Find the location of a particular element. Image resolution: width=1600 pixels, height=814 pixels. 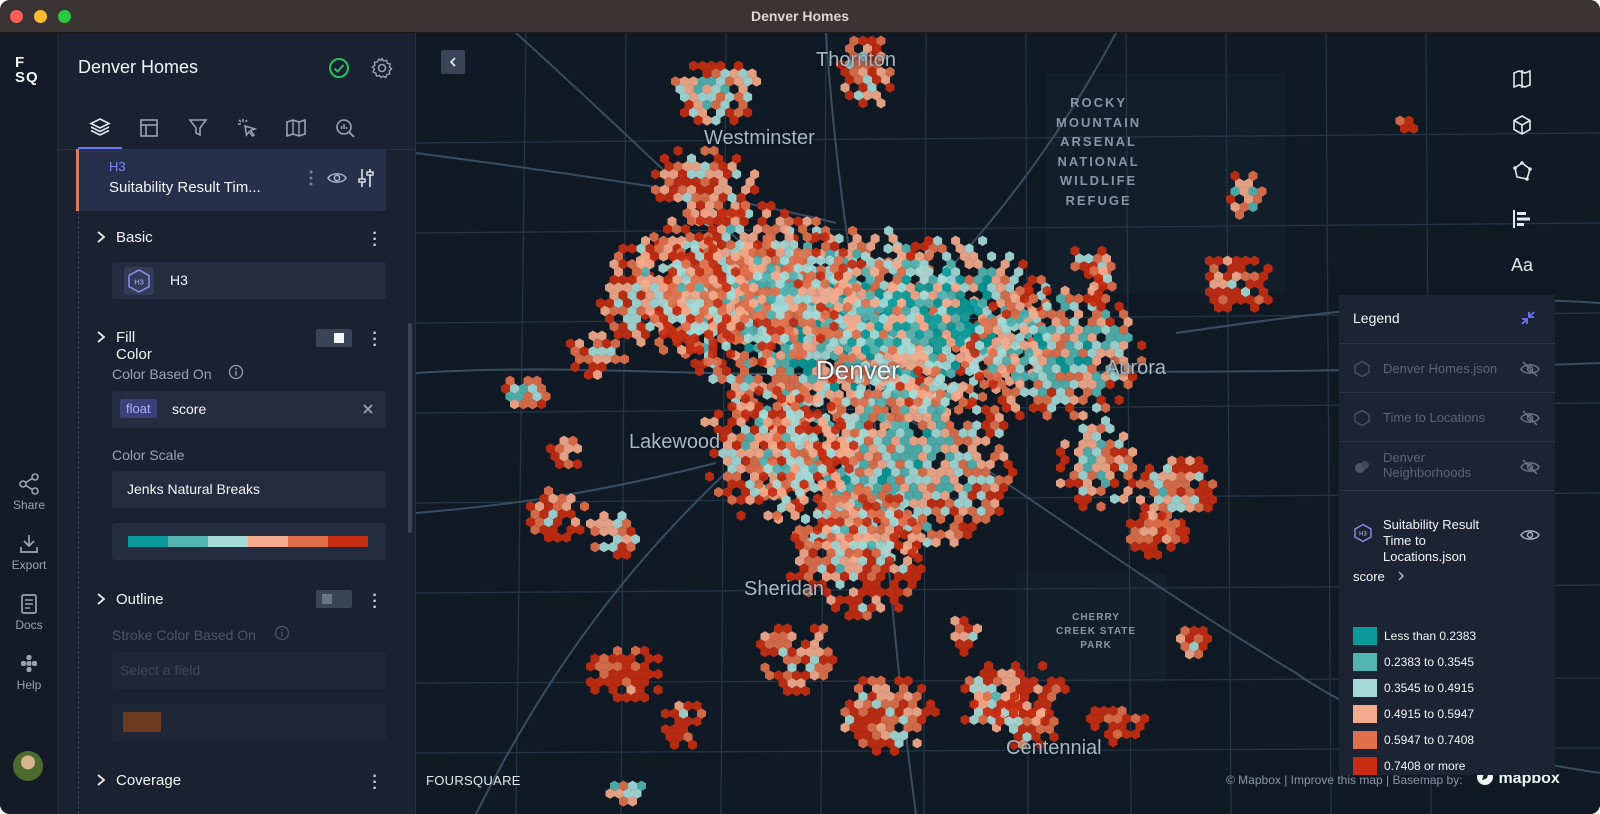

legend-title: Legend is located at coordinates (1376, 318).